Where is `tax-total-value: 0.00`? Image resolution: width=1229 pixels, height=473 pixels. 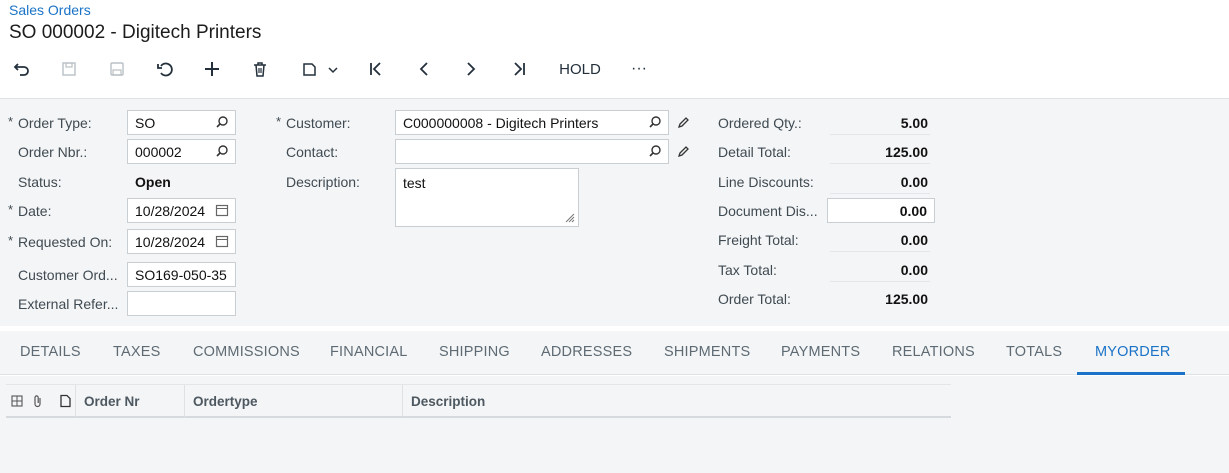 tax-total-value: 0.00 is located at coordinates (914, 270).